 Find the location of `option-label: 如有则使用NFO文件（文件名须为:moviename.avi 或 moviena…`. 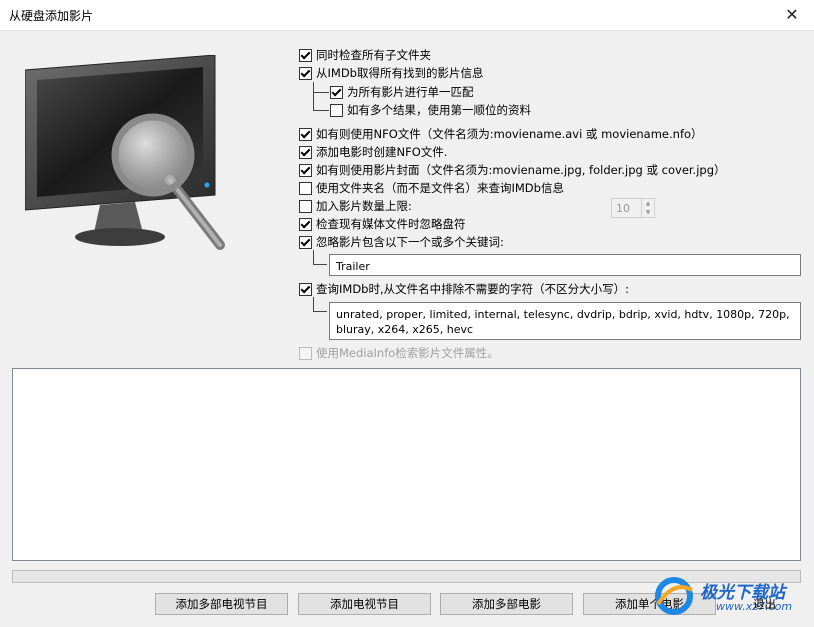

option-label: 如有则使用NFO文件（文件名须为:moviename.avi 或 moviena… is located at coordinates (509, 134).